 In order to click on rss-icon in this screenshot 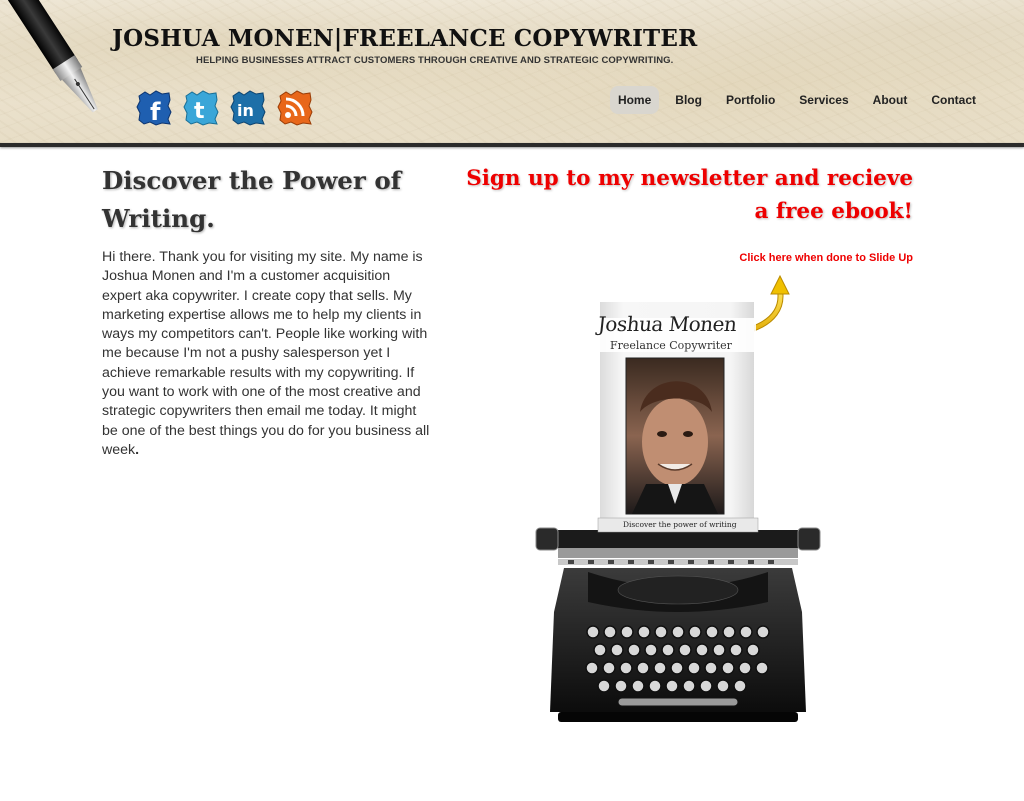, I will do `click(295, 108)`.